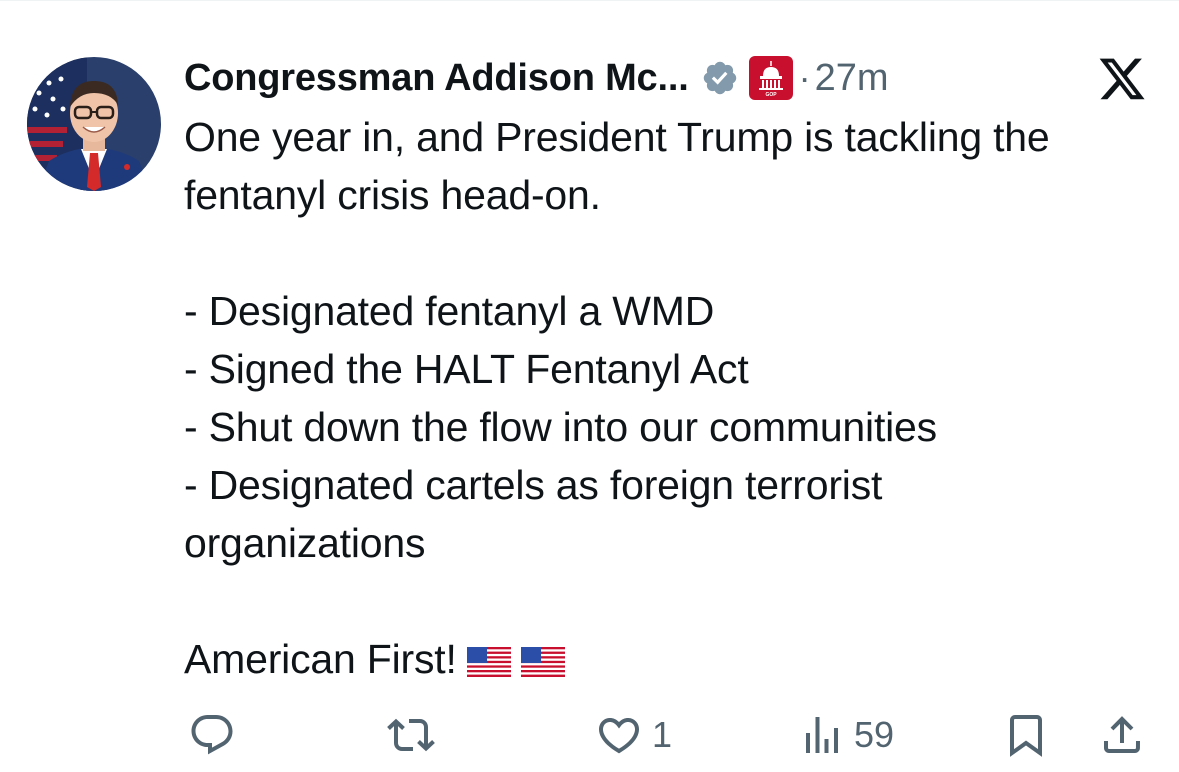 Image resolution: width=1179 pixels, height=772 pixels. What do you see at coordinates (619, 736) in the screenshot?
I see `heart-icon` at bounding box center [619, 736].